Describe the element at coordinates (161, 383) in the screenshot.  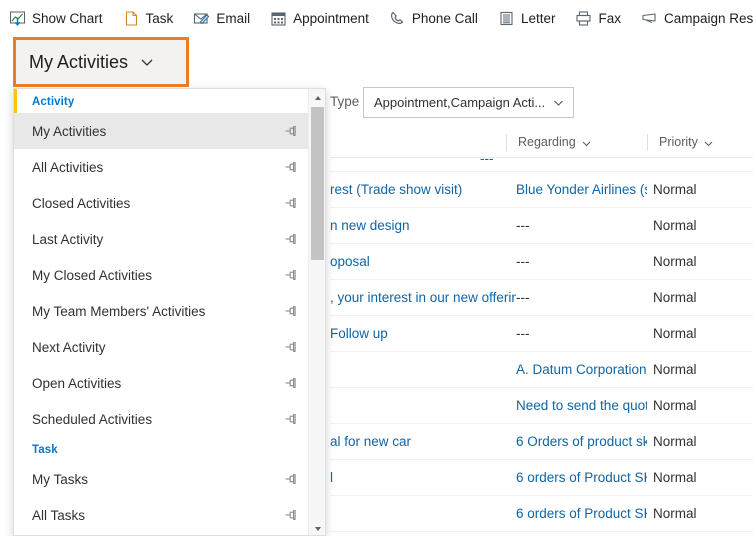
I see `view-list-item: Open Activities` at that location.